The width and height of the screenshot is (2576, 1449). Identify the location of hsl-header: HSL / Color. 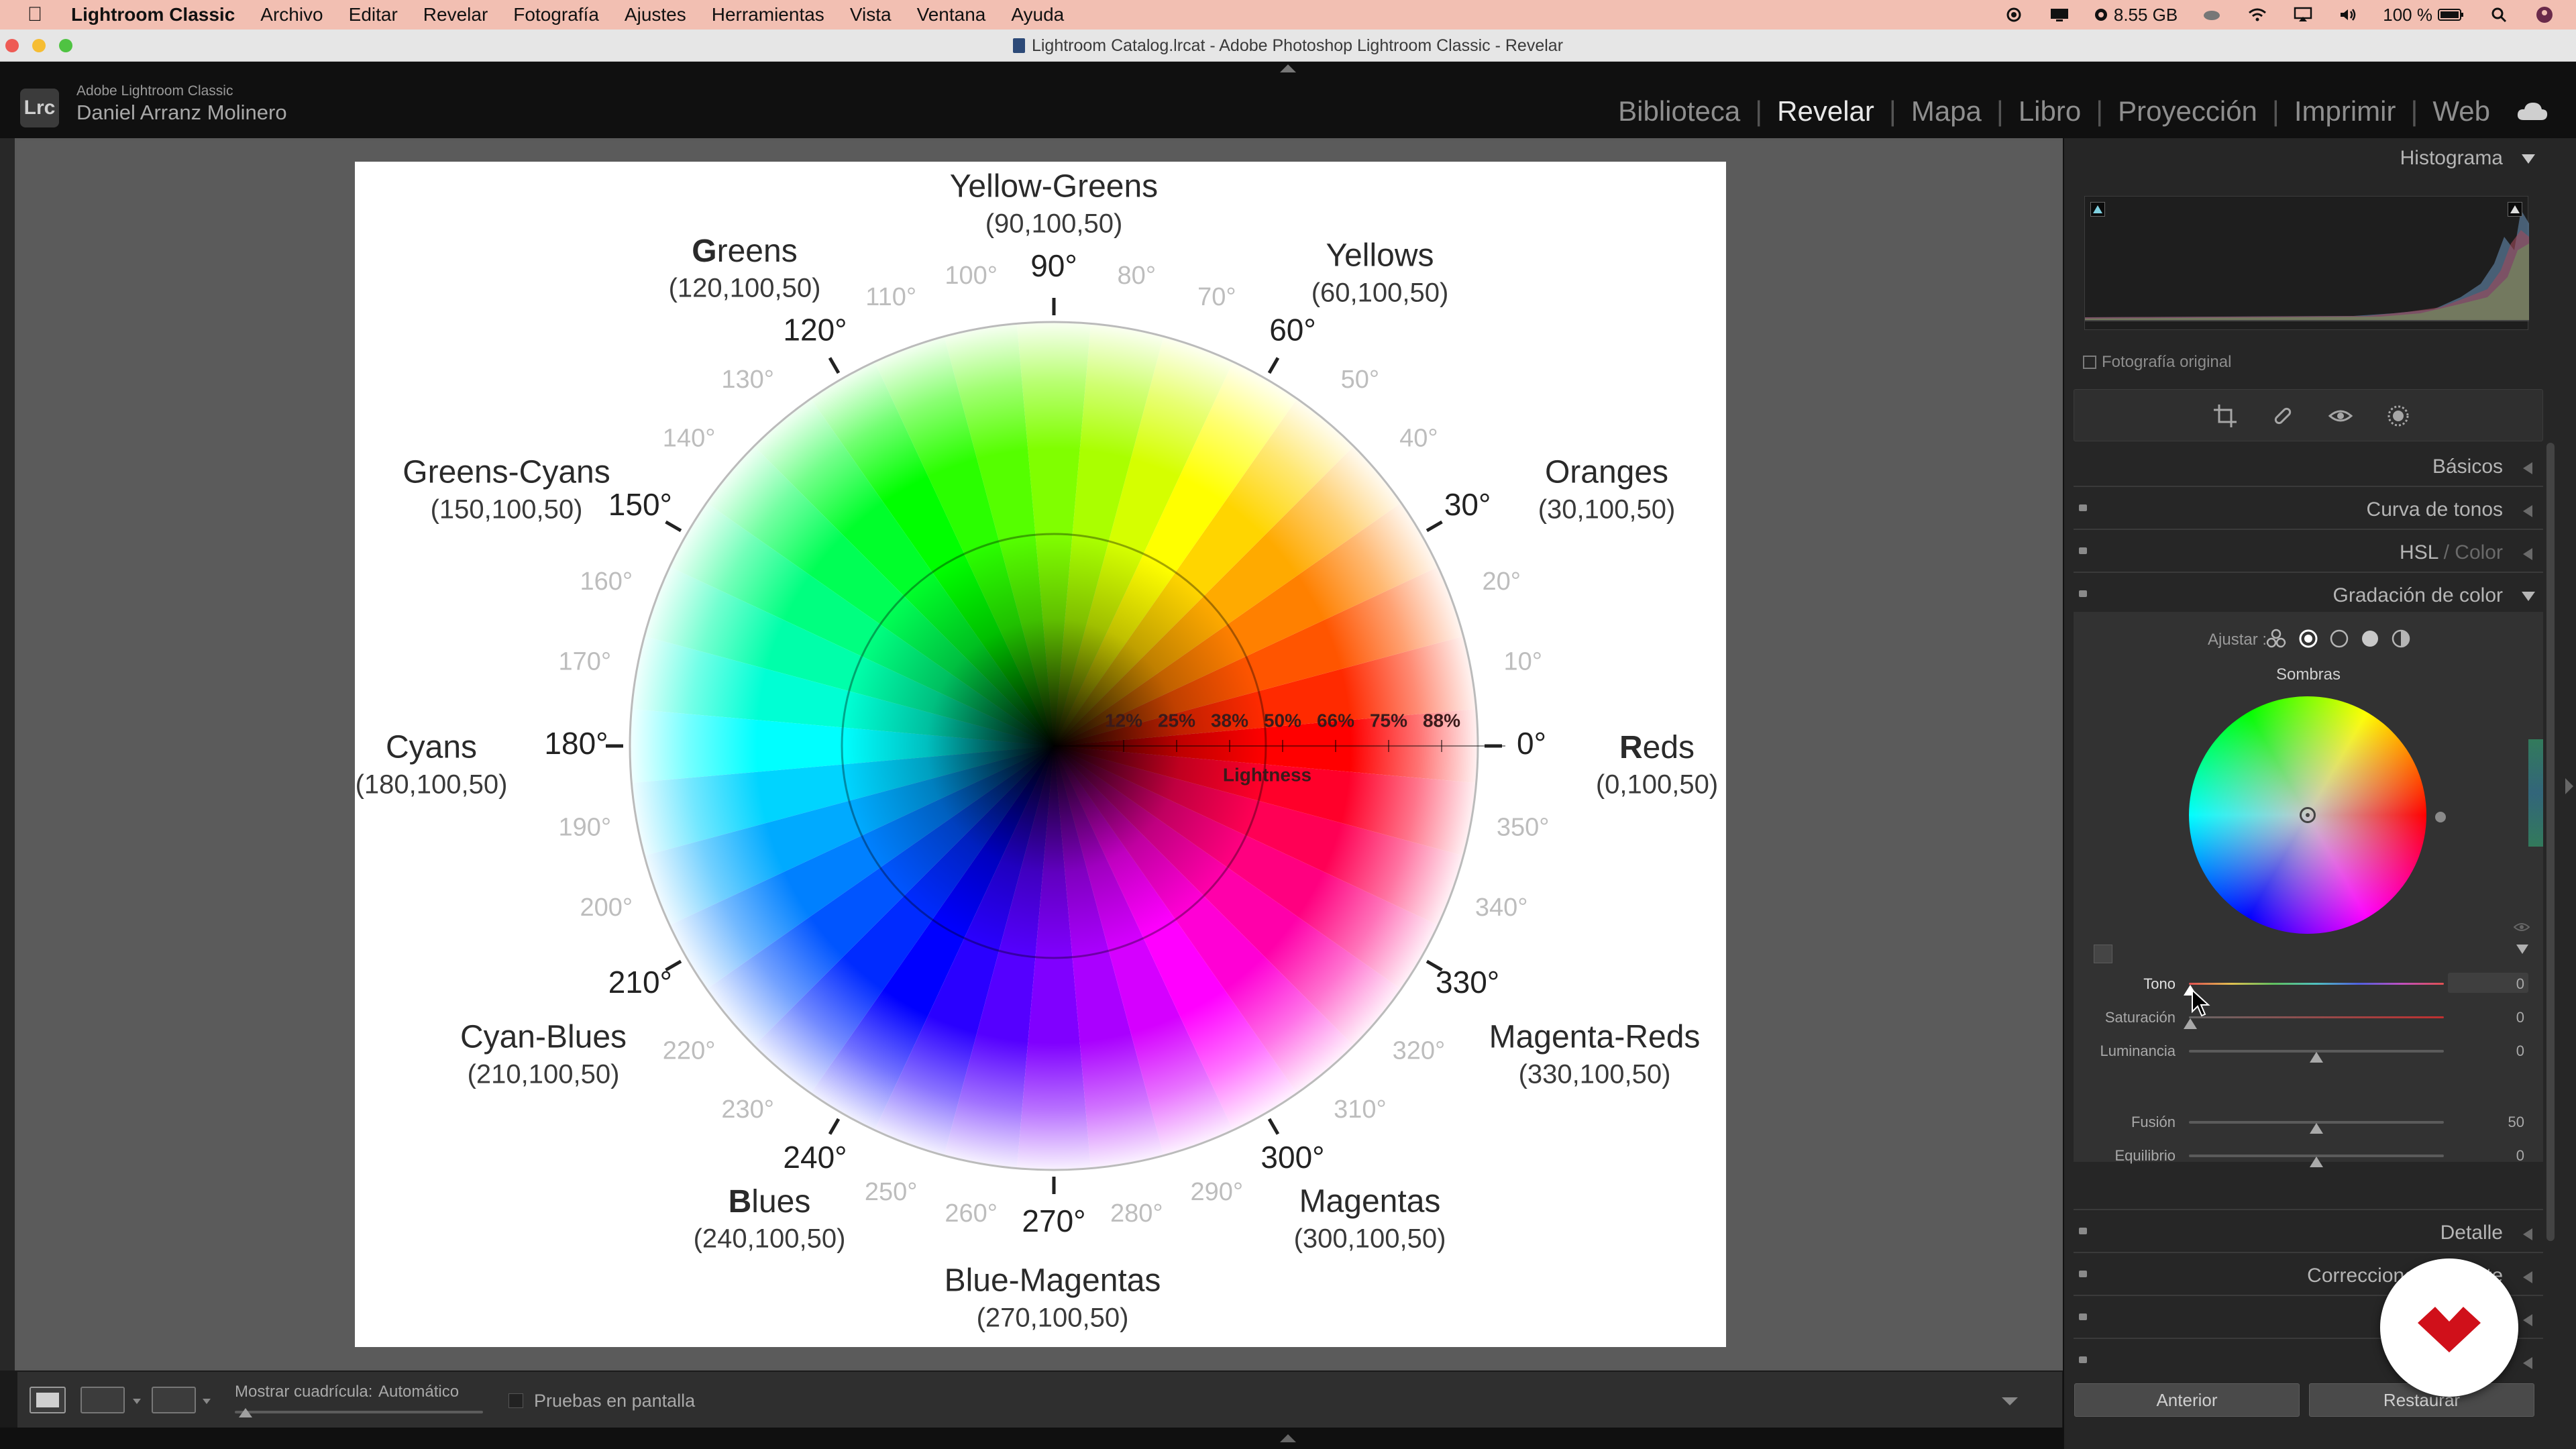
(2308, 553).